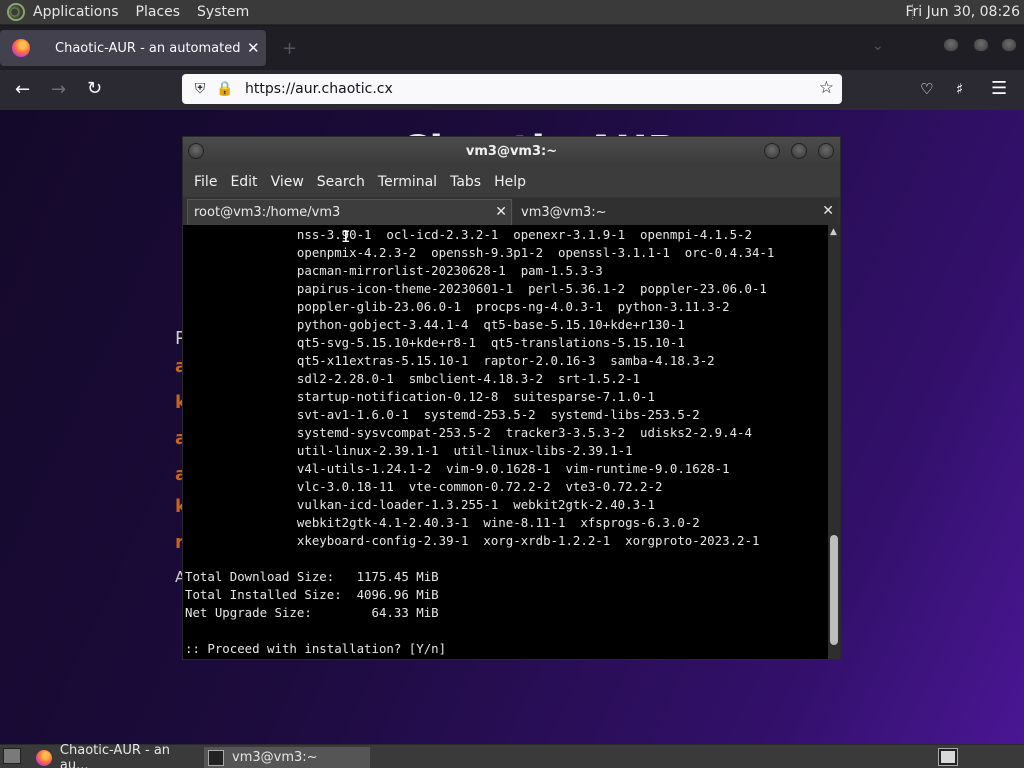 This screenshot has height=768, width=1024. I want to click on scroll-up-arrow-icon: ▲, so click(833, 232).